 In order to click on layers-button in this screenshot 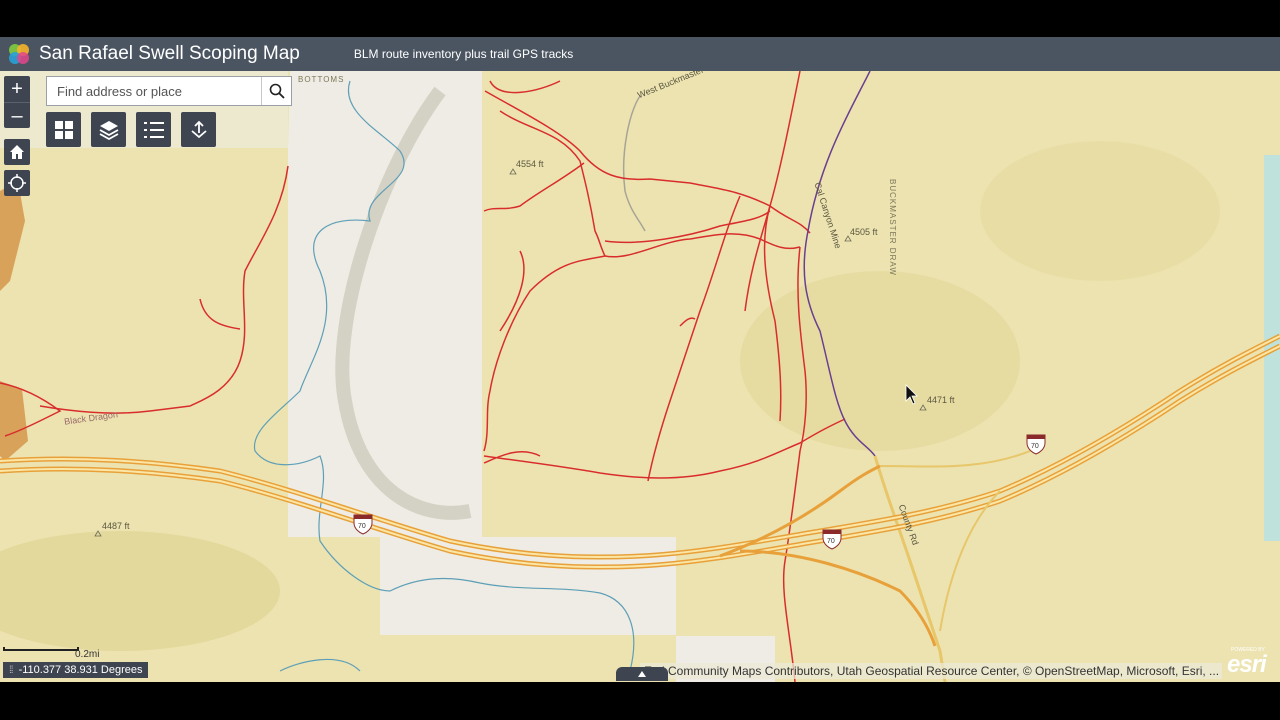, I will do `click(108, 129)`.